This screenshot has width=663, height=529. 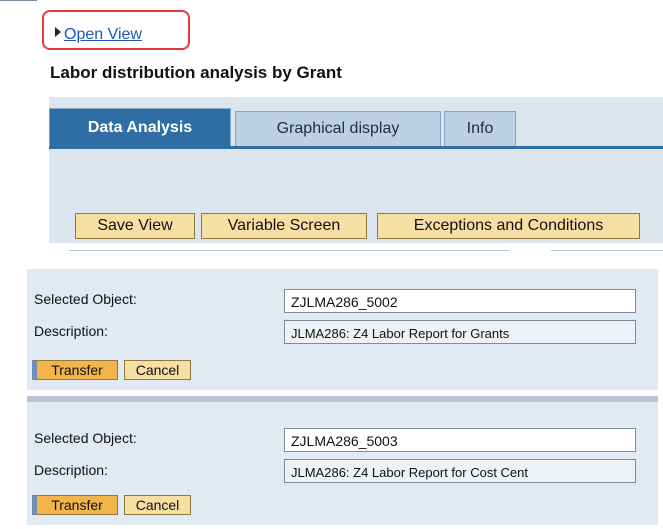 I want to click on exceptions-conditions-button: Exceptions and Conditions, so click(x=508, y=226).